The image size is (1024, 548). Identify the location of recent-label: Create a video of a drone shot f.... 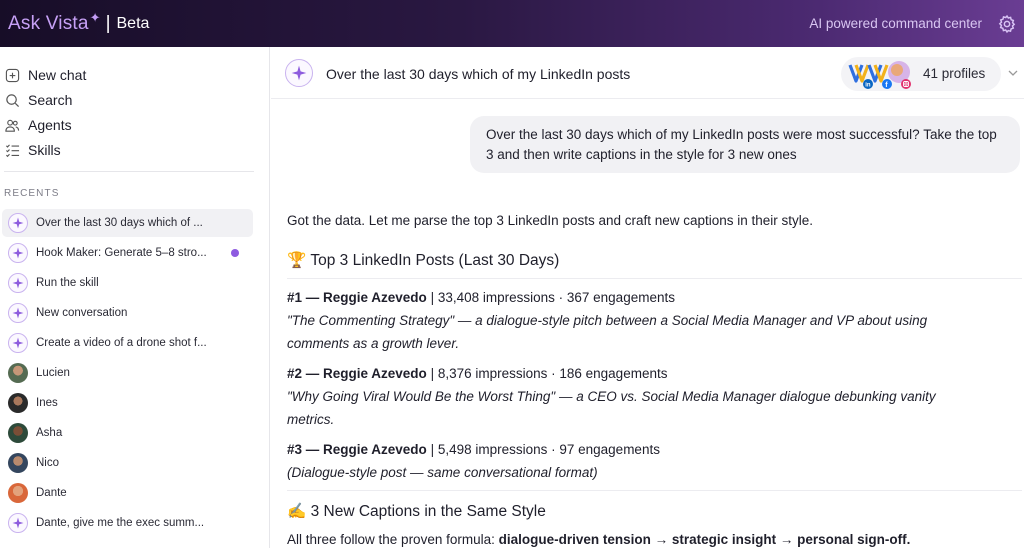
(121, 343).